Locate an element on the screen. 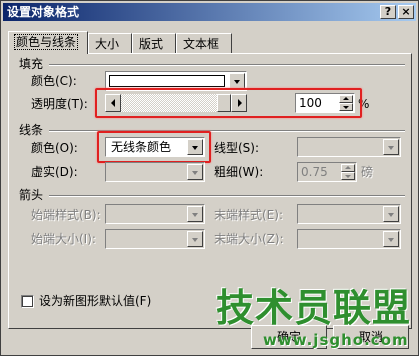  highlight-box-transparency is located at coordinates (228, 103).